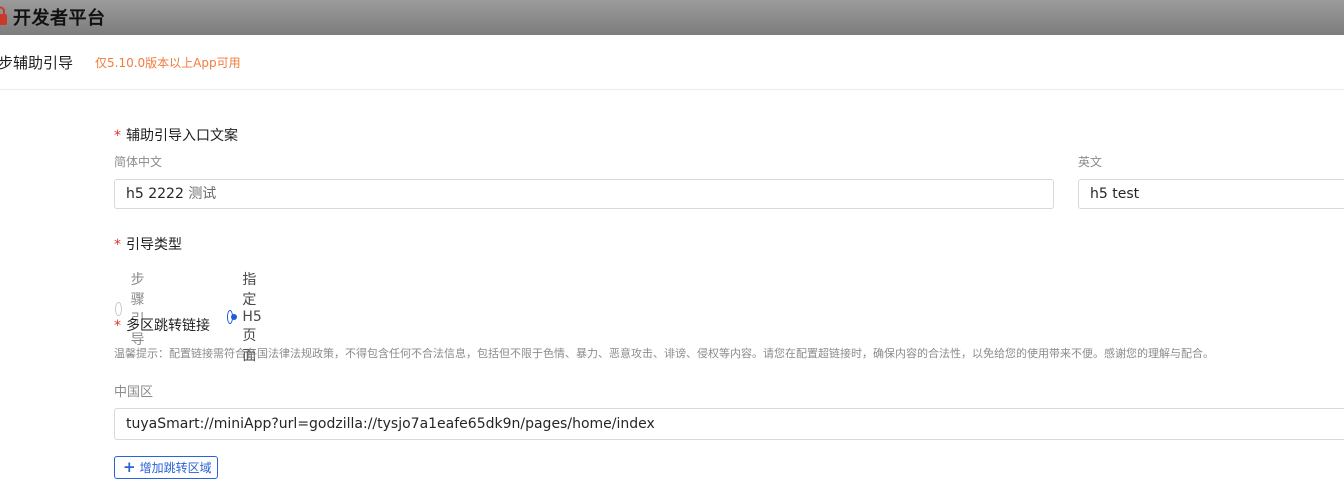 This screenshot has width=1344, height=499. I want to click on entry-text-label: * 辅助引导入口文案, so click(176, 135).